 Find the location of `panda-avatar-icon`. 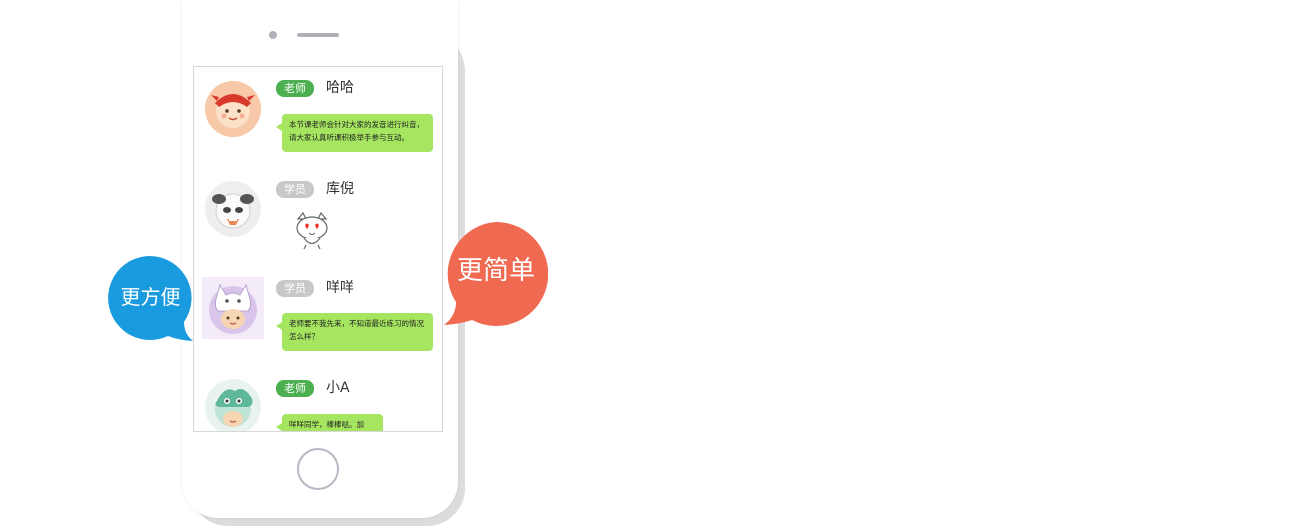

panda-avatar-icon is located at coordinates (233, 209).